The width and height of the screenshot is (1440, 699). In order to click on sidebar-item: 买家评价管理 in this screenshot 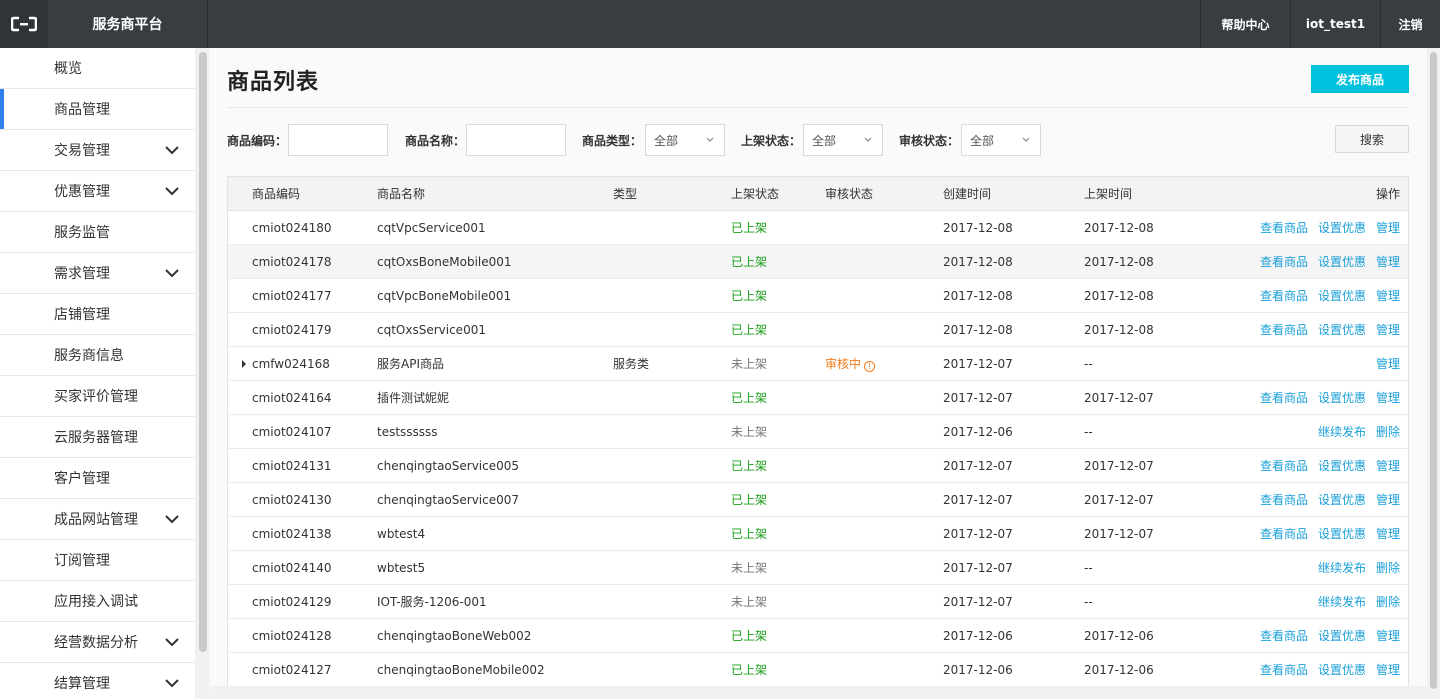, I will do `click(97, 396)`.